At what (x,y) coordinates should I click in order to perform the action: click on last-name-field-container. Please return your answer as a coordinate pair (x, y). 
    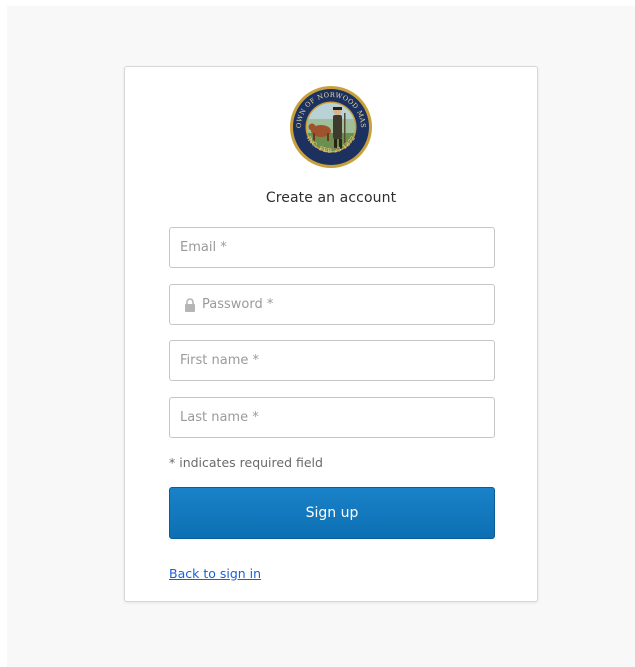
    Looking at the image, I should click on (332, 417).